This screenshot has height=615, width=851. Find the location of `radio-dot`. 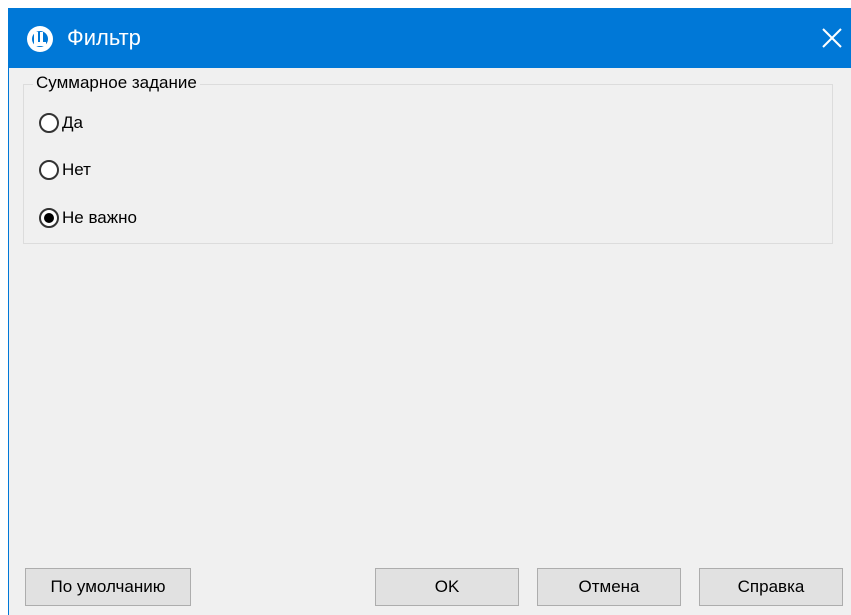

radio-dot is located at coordinates (49, 218).